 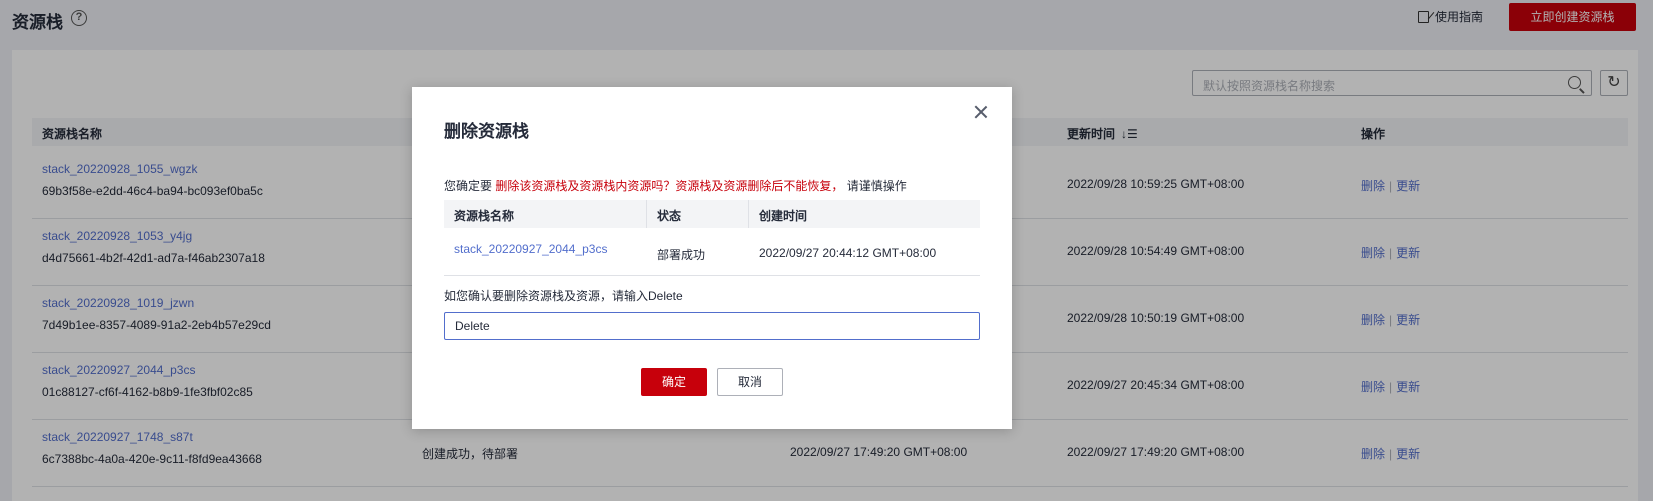 I want to click on dialog-column-status: 状态, so click(x=669, y=216).